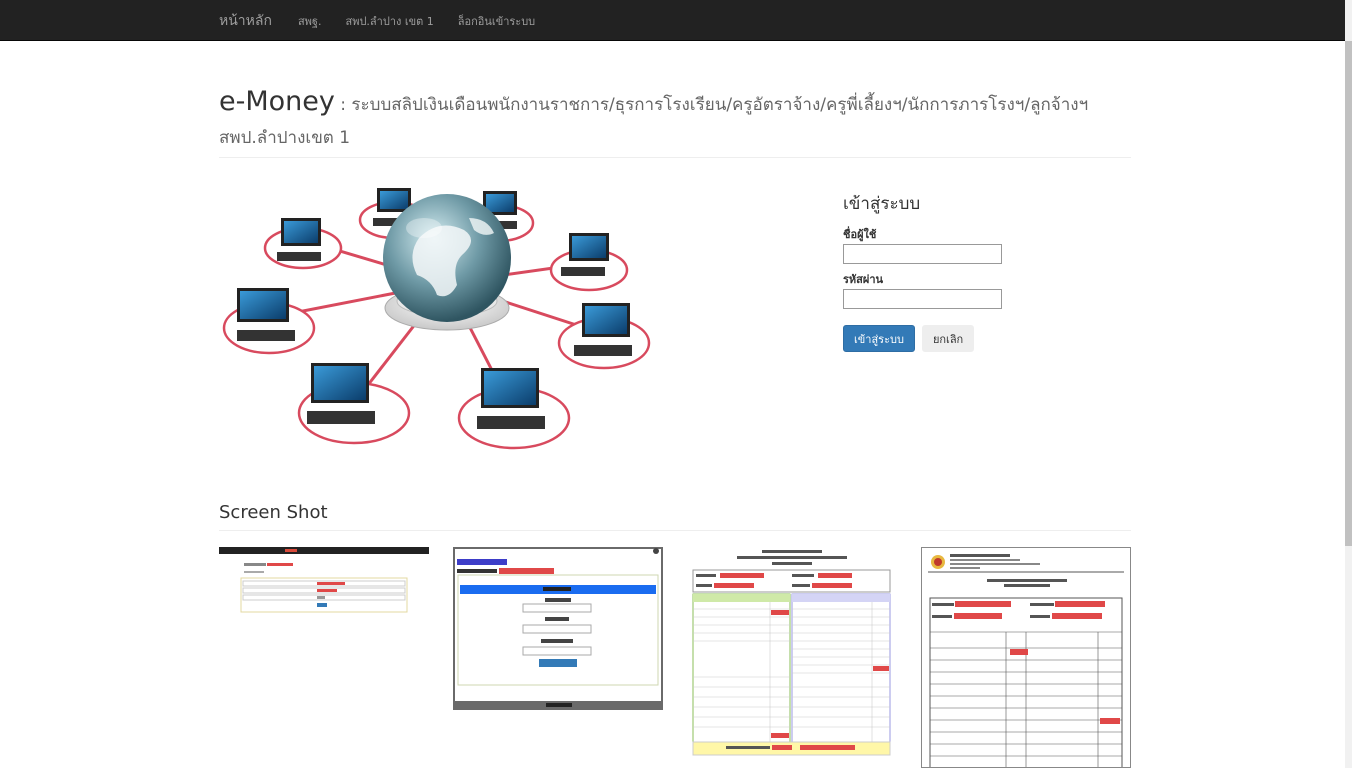  I want to click on username-input, so click(922, 254).